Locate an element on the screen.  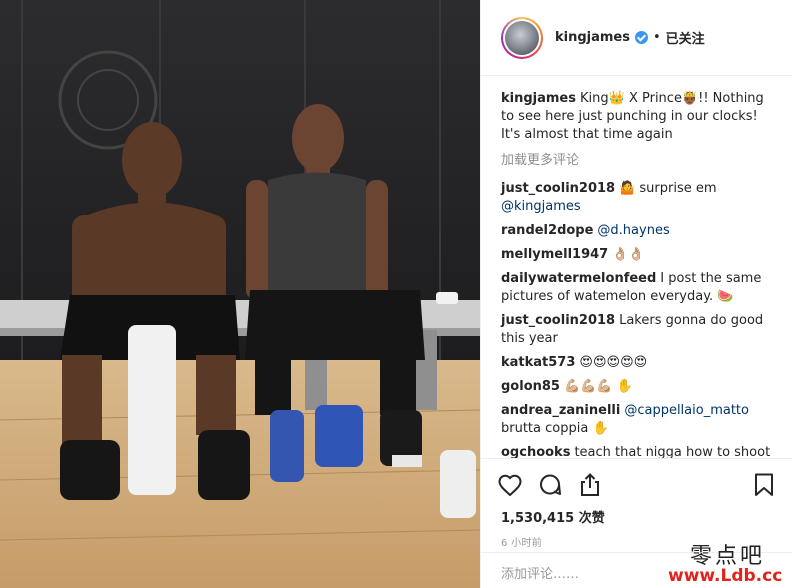
caption-username: kingjames is located at coordinates (538, 98).